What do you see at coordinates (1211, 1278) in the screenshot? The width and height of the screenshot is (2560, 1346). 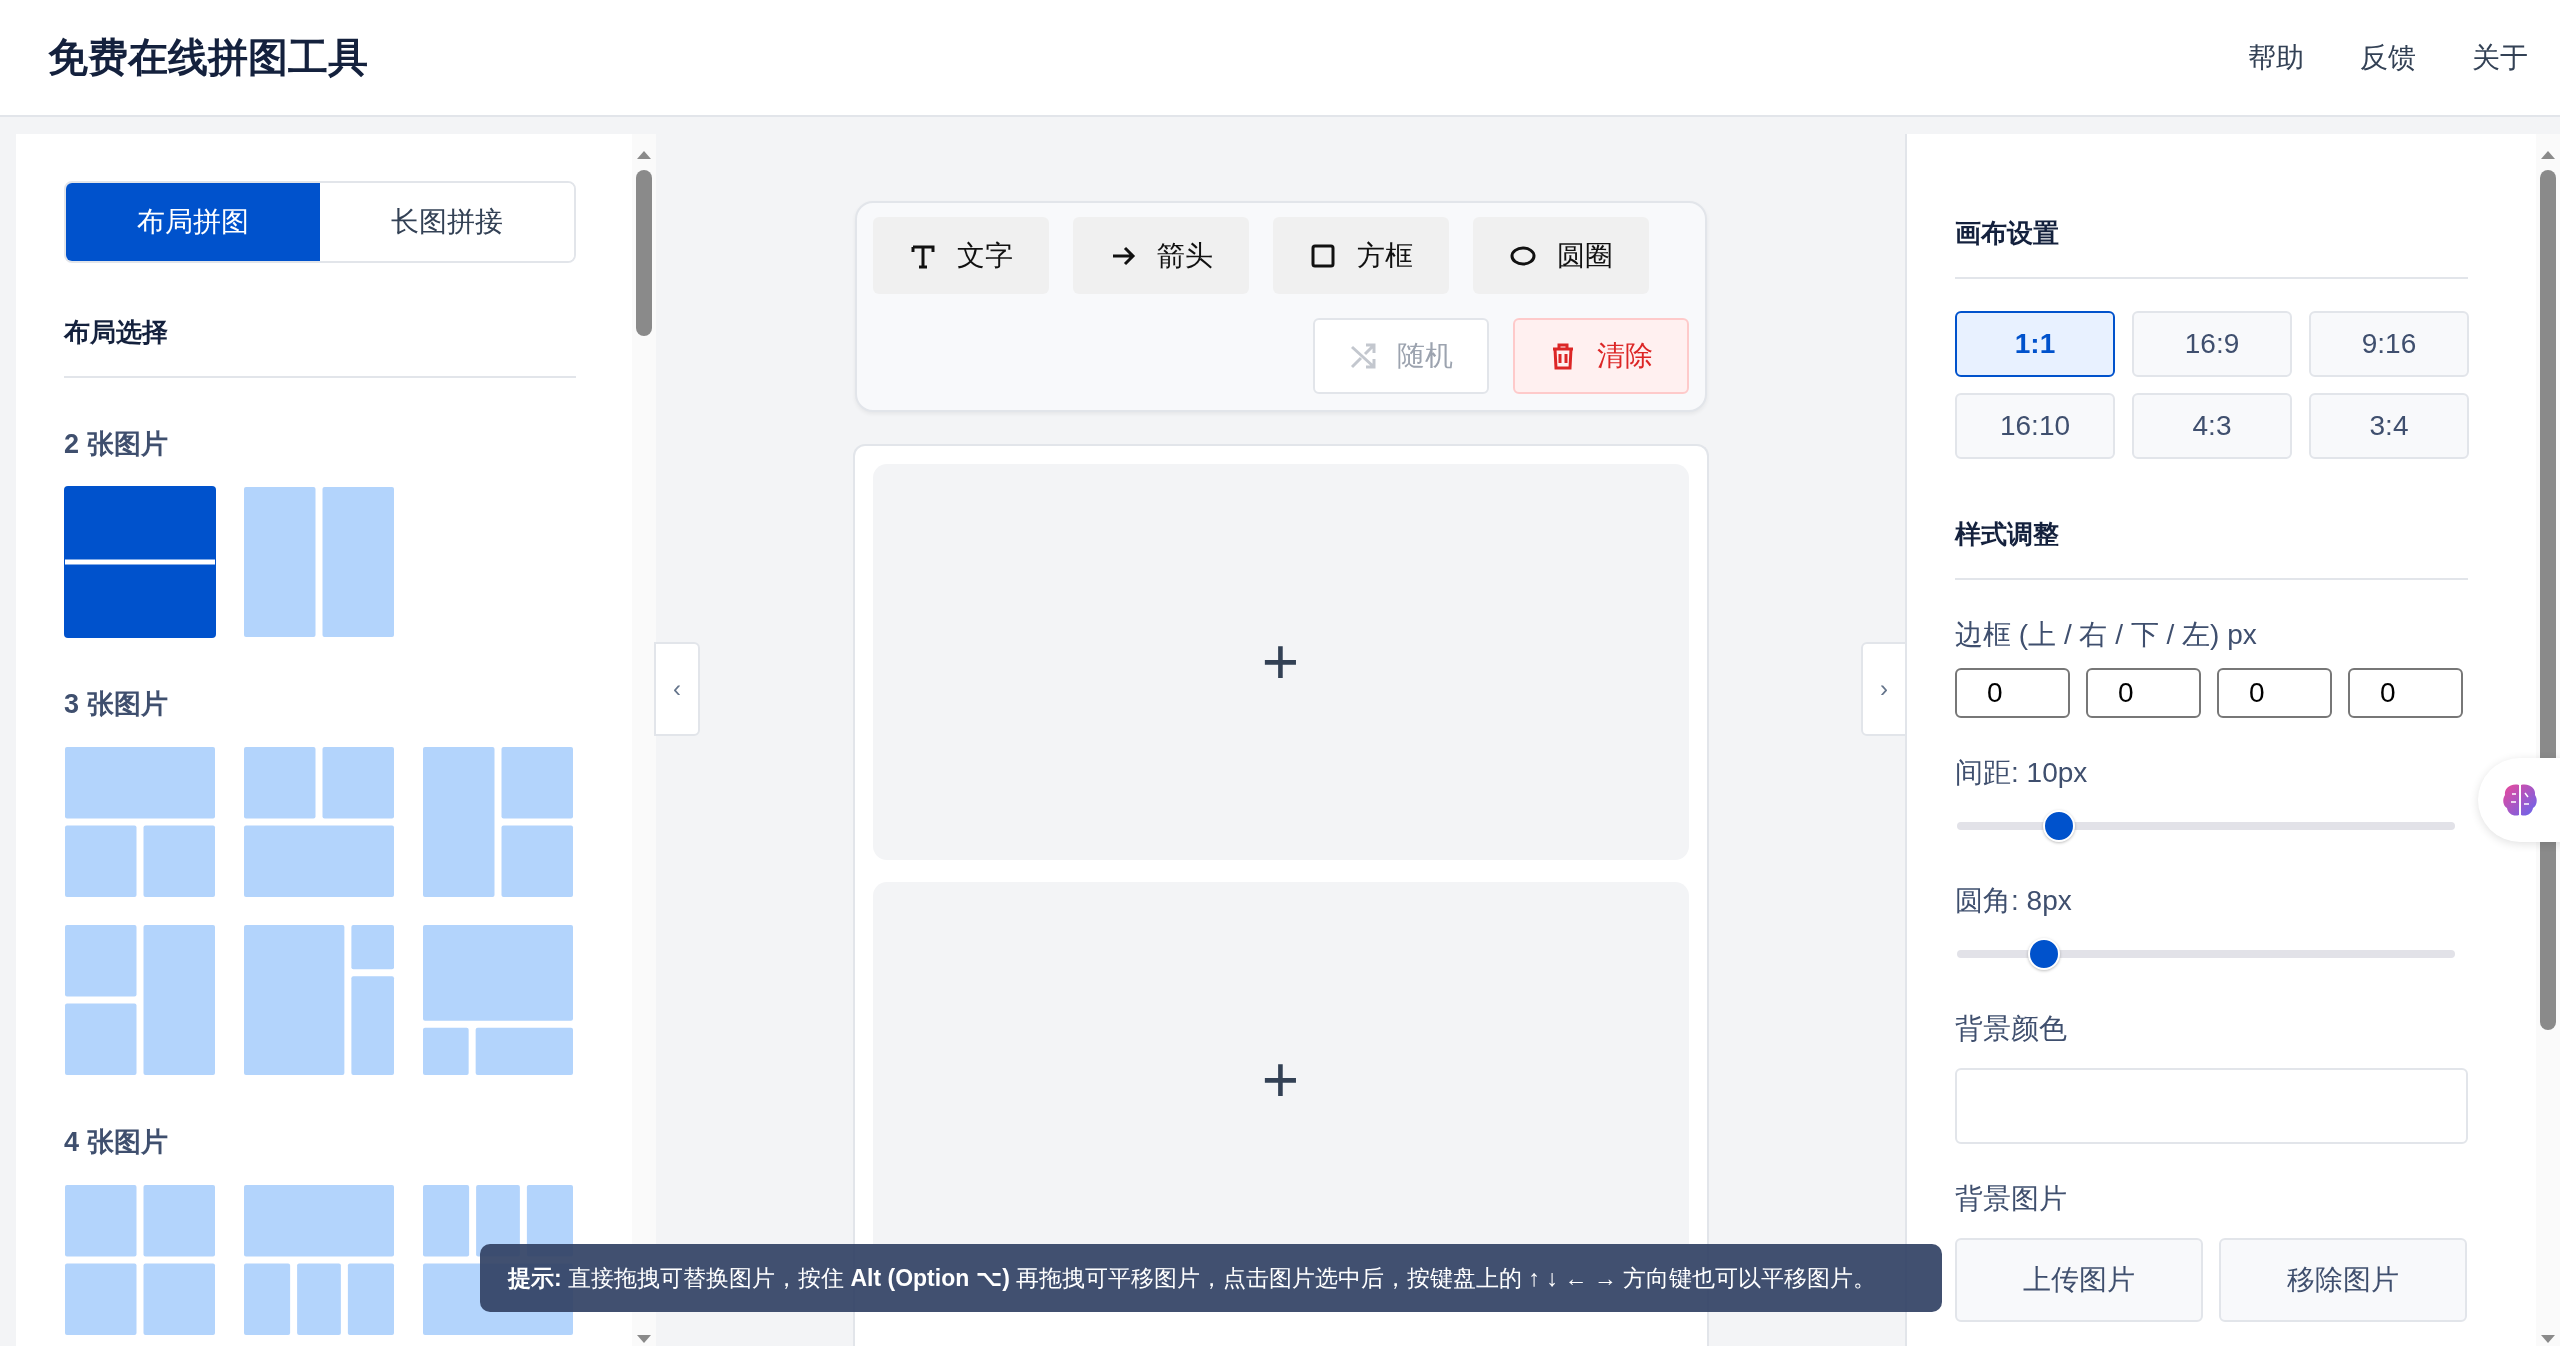 I see `hint-toast: 提示: 直接拖拽可替换图片，按住 Alt (Option ⌥) 再拖拽可平移图片，点击图片选中后，按键盘上的 ↑ ↓ ← → 方向键也可以平移图片。` at bounding box center [1211, 1278].